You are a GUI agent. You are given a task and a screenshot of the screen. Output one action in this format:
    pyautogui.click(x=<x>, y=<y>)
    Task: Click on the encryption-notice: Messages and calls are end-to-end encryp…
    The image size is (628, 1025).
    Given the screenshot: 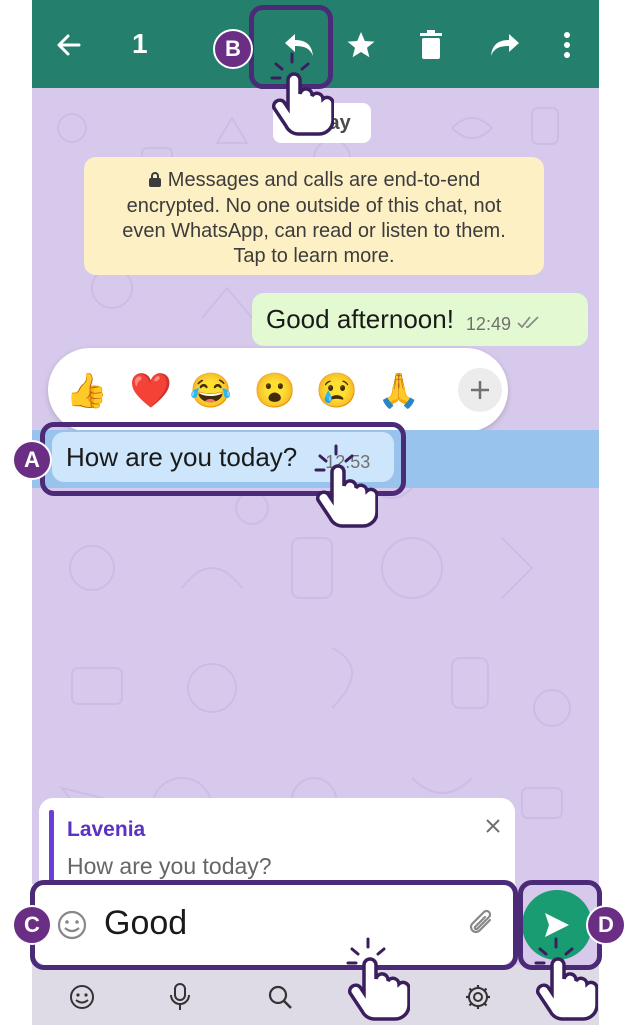 What is the action you would take?
    pyautogui.click(x=314, y=216)
    